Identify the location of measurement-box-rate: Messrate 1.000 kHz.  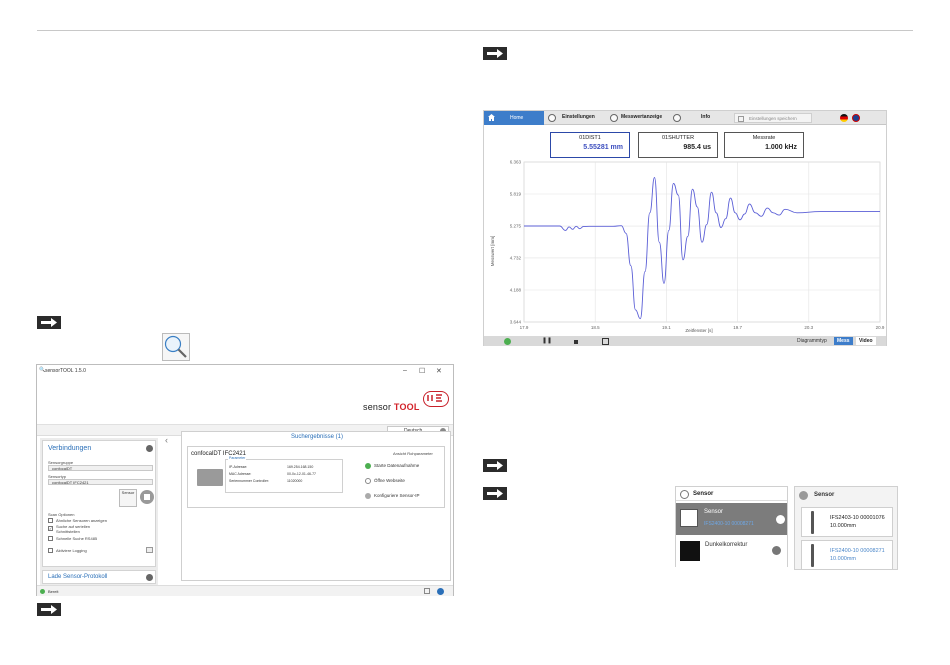
(764, 145).